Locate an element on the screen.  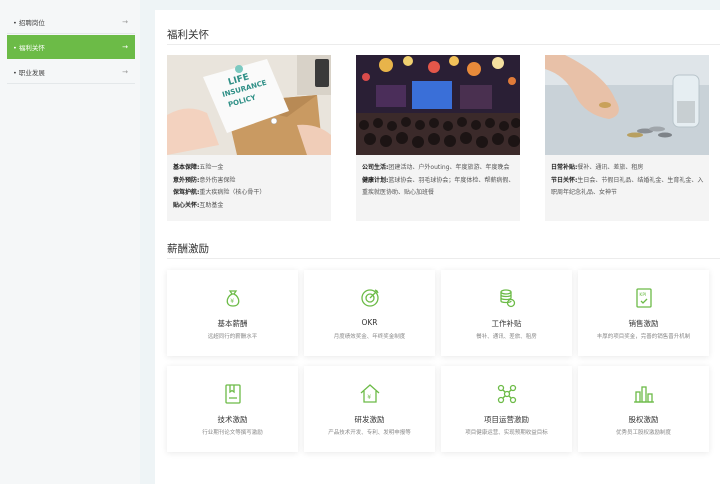
money-bag-icon: ¥ is located at coordinates (233, 298).